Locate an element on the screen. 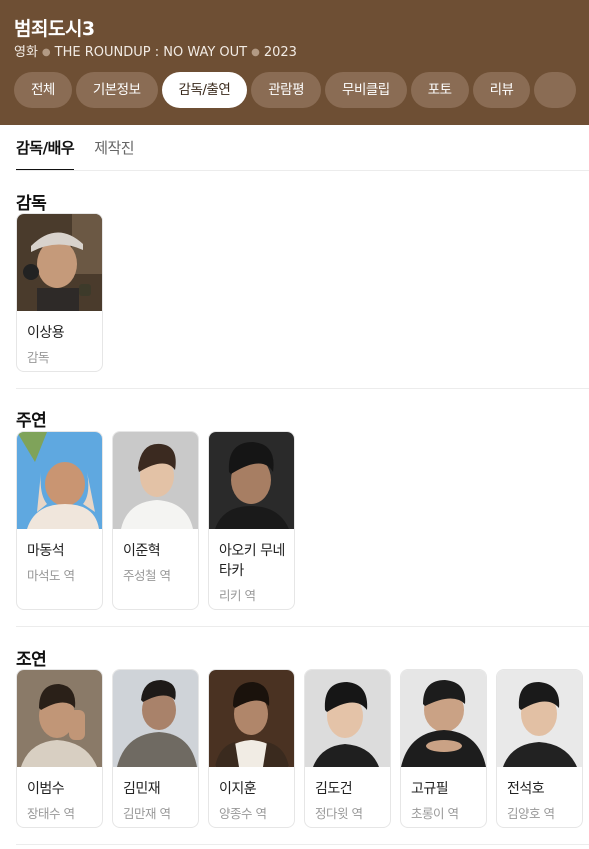 This screenshot has width=589, height=849. subtab-crew: 제작진 is located at coordinates (114, 154).